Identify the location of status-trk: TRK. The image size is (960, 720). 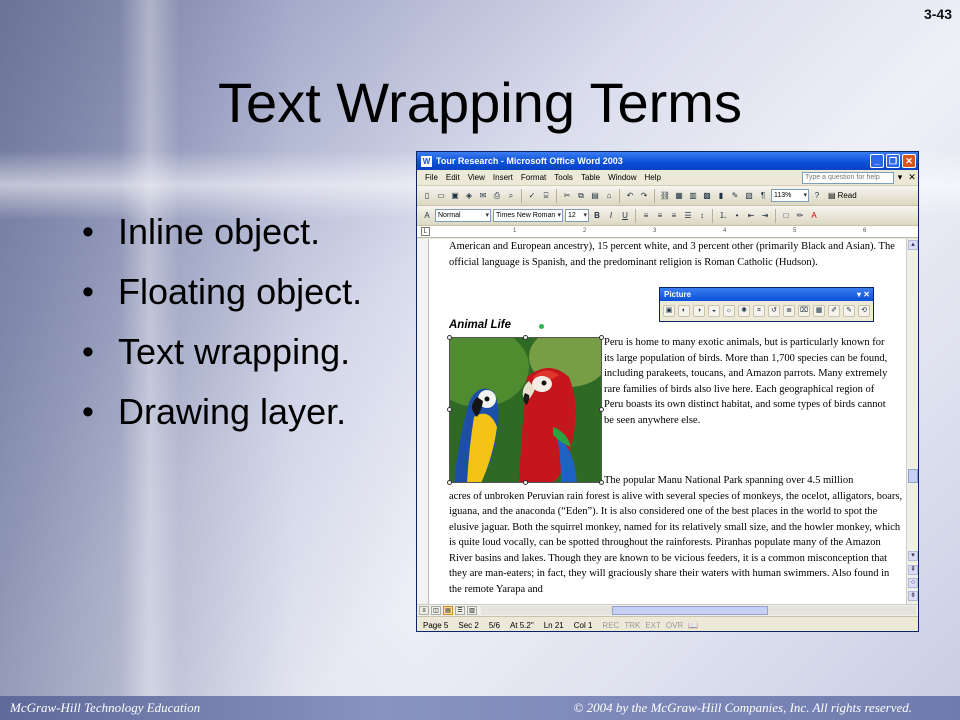
(632, 625).